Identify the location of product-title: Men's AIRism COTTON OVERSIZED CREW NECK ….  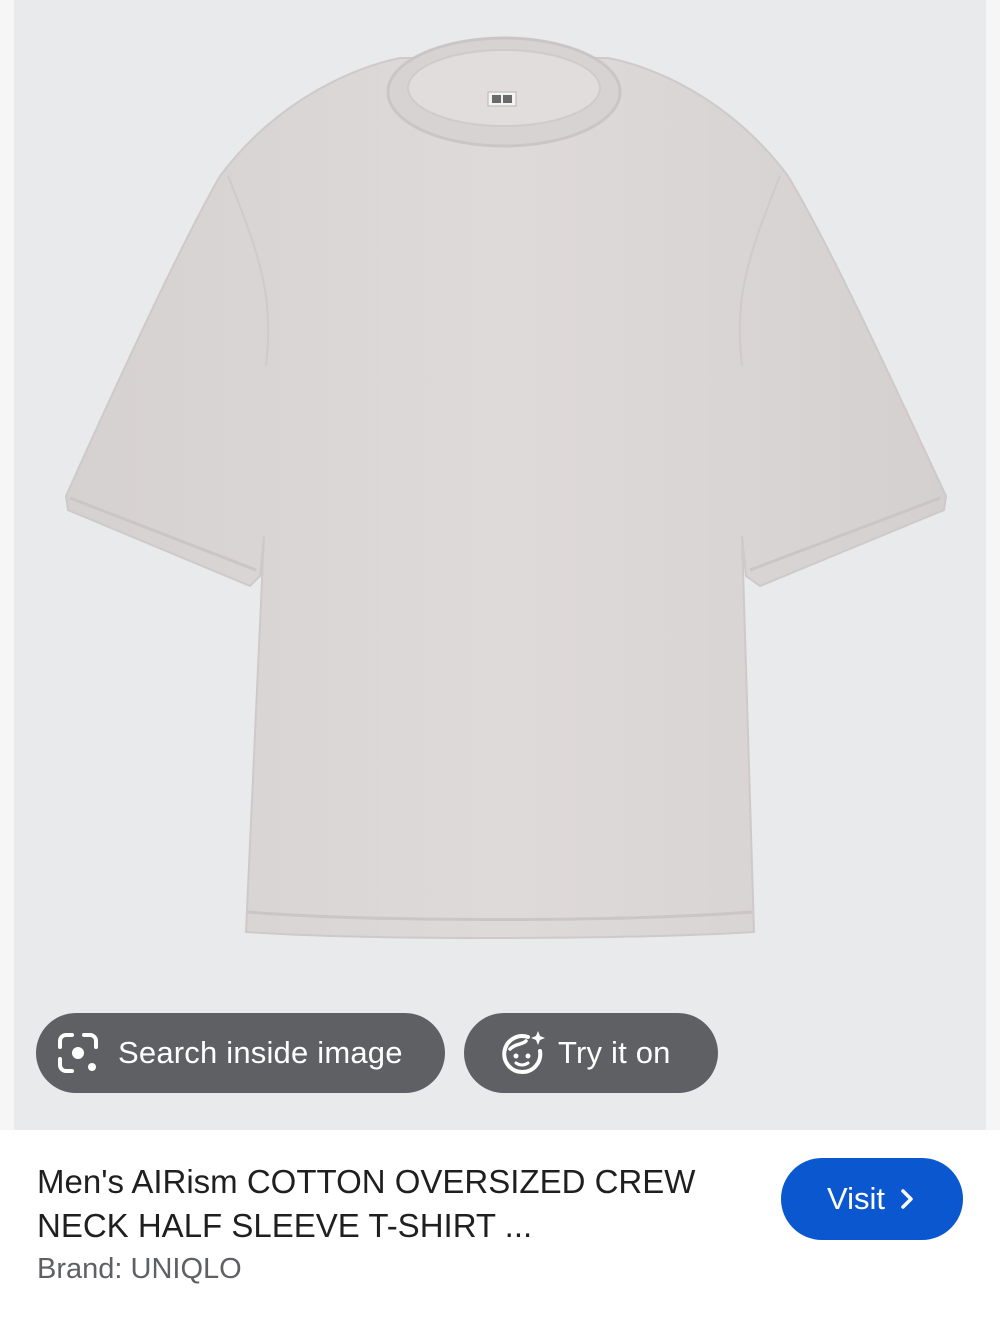
(397, 1204).